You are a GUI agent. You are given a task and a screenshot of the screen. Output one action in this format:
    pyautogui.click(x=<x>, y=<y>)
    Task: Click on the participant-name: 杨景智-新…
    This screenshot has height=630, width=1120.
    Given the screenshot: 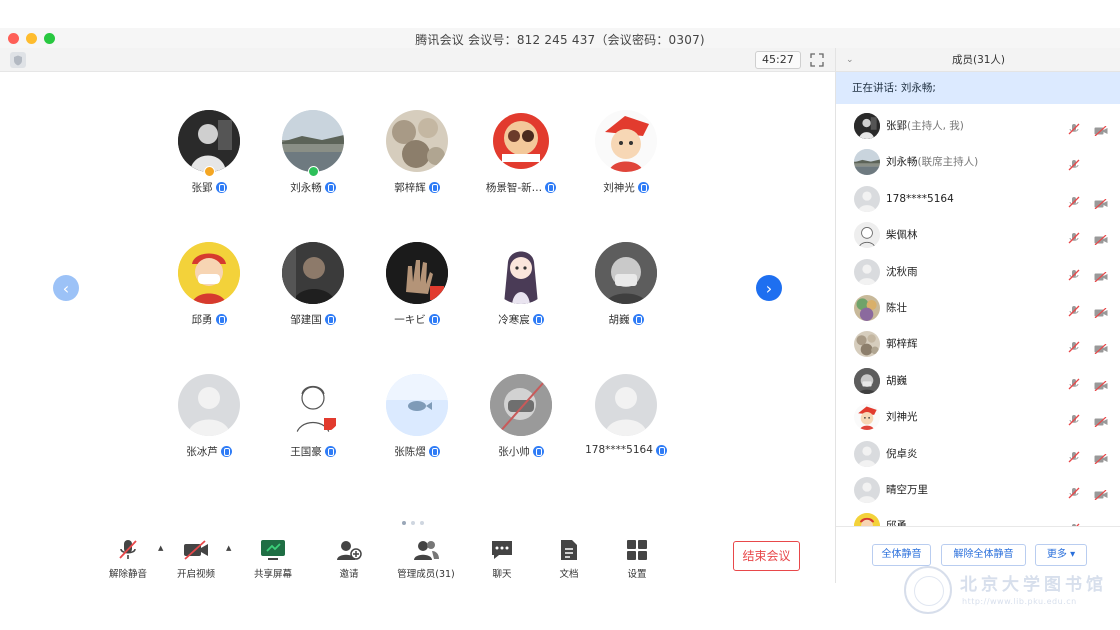 What is the action you would take?
    pyautogui.click(x=514, y=188)
    